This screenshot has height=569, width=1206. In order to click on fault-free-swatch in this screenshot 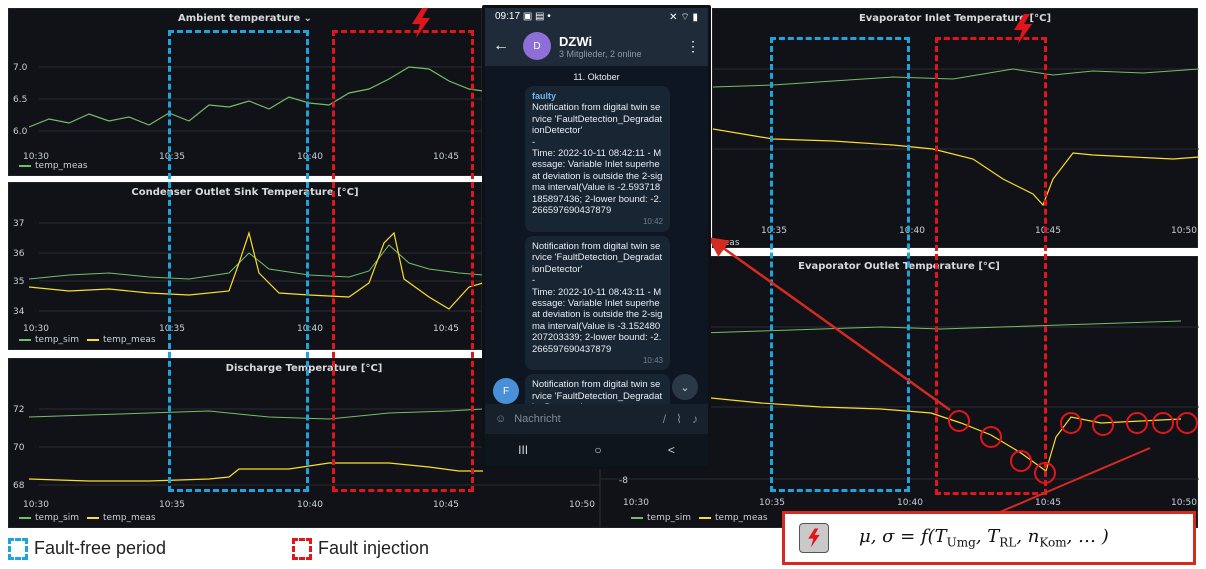, I will do `click(18, 549)`.